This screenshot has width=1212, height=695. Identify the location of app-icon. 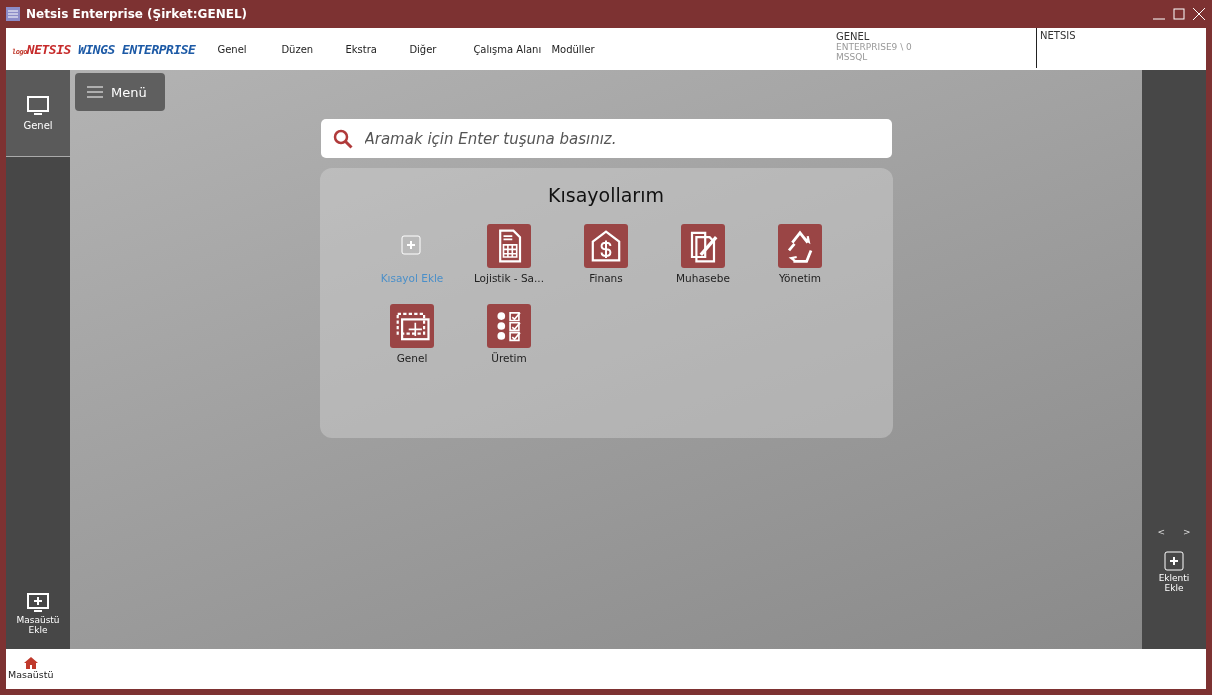
(13, 14).